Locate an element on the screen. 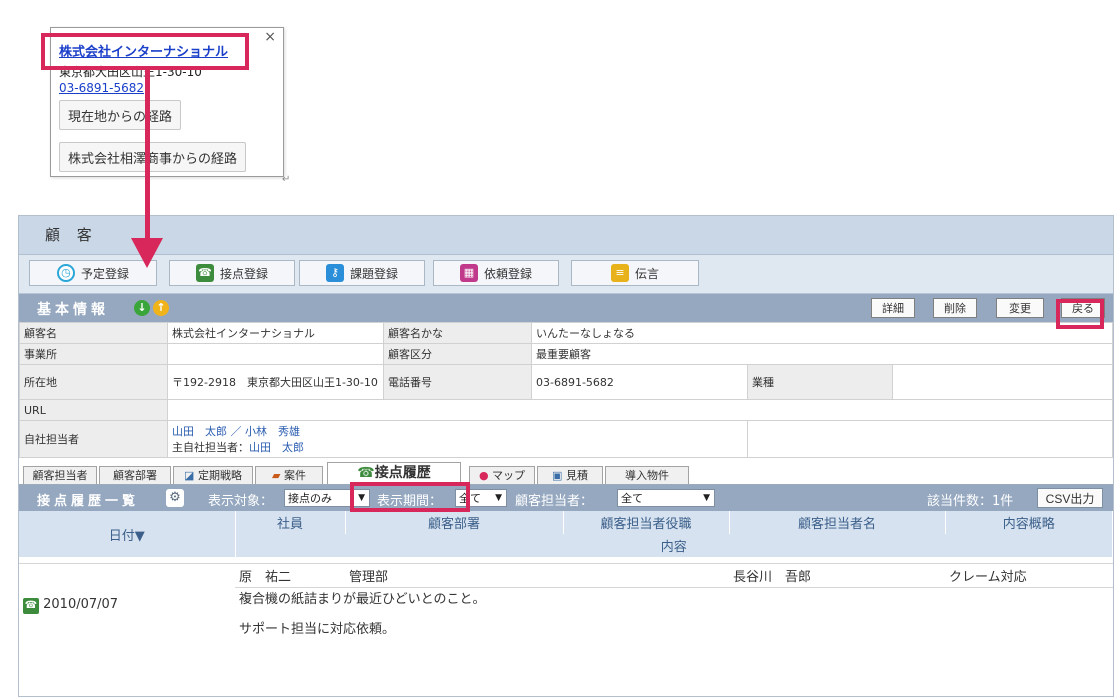  clock-icon: ◷ is located at coordinates (65, 273).